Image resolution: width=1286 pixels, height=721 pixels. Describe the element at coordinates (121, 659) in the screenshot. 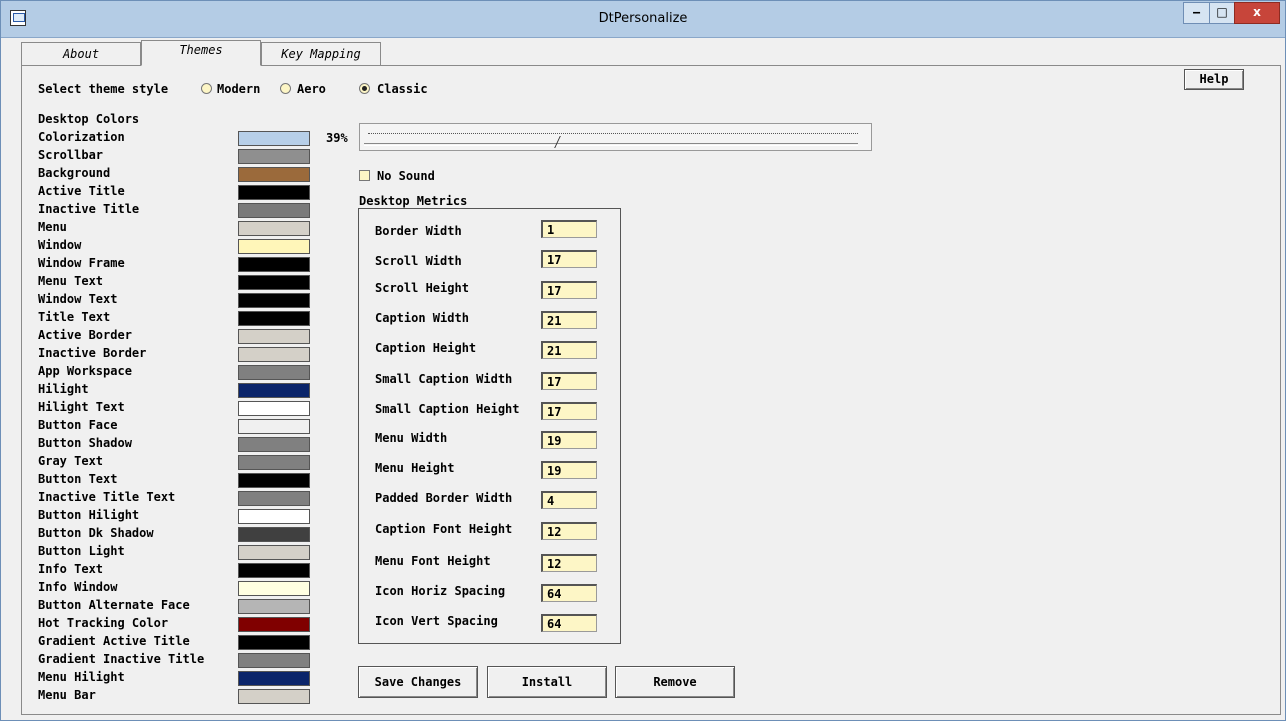

I see `color-label: Gradient Inactive Title` at that location.